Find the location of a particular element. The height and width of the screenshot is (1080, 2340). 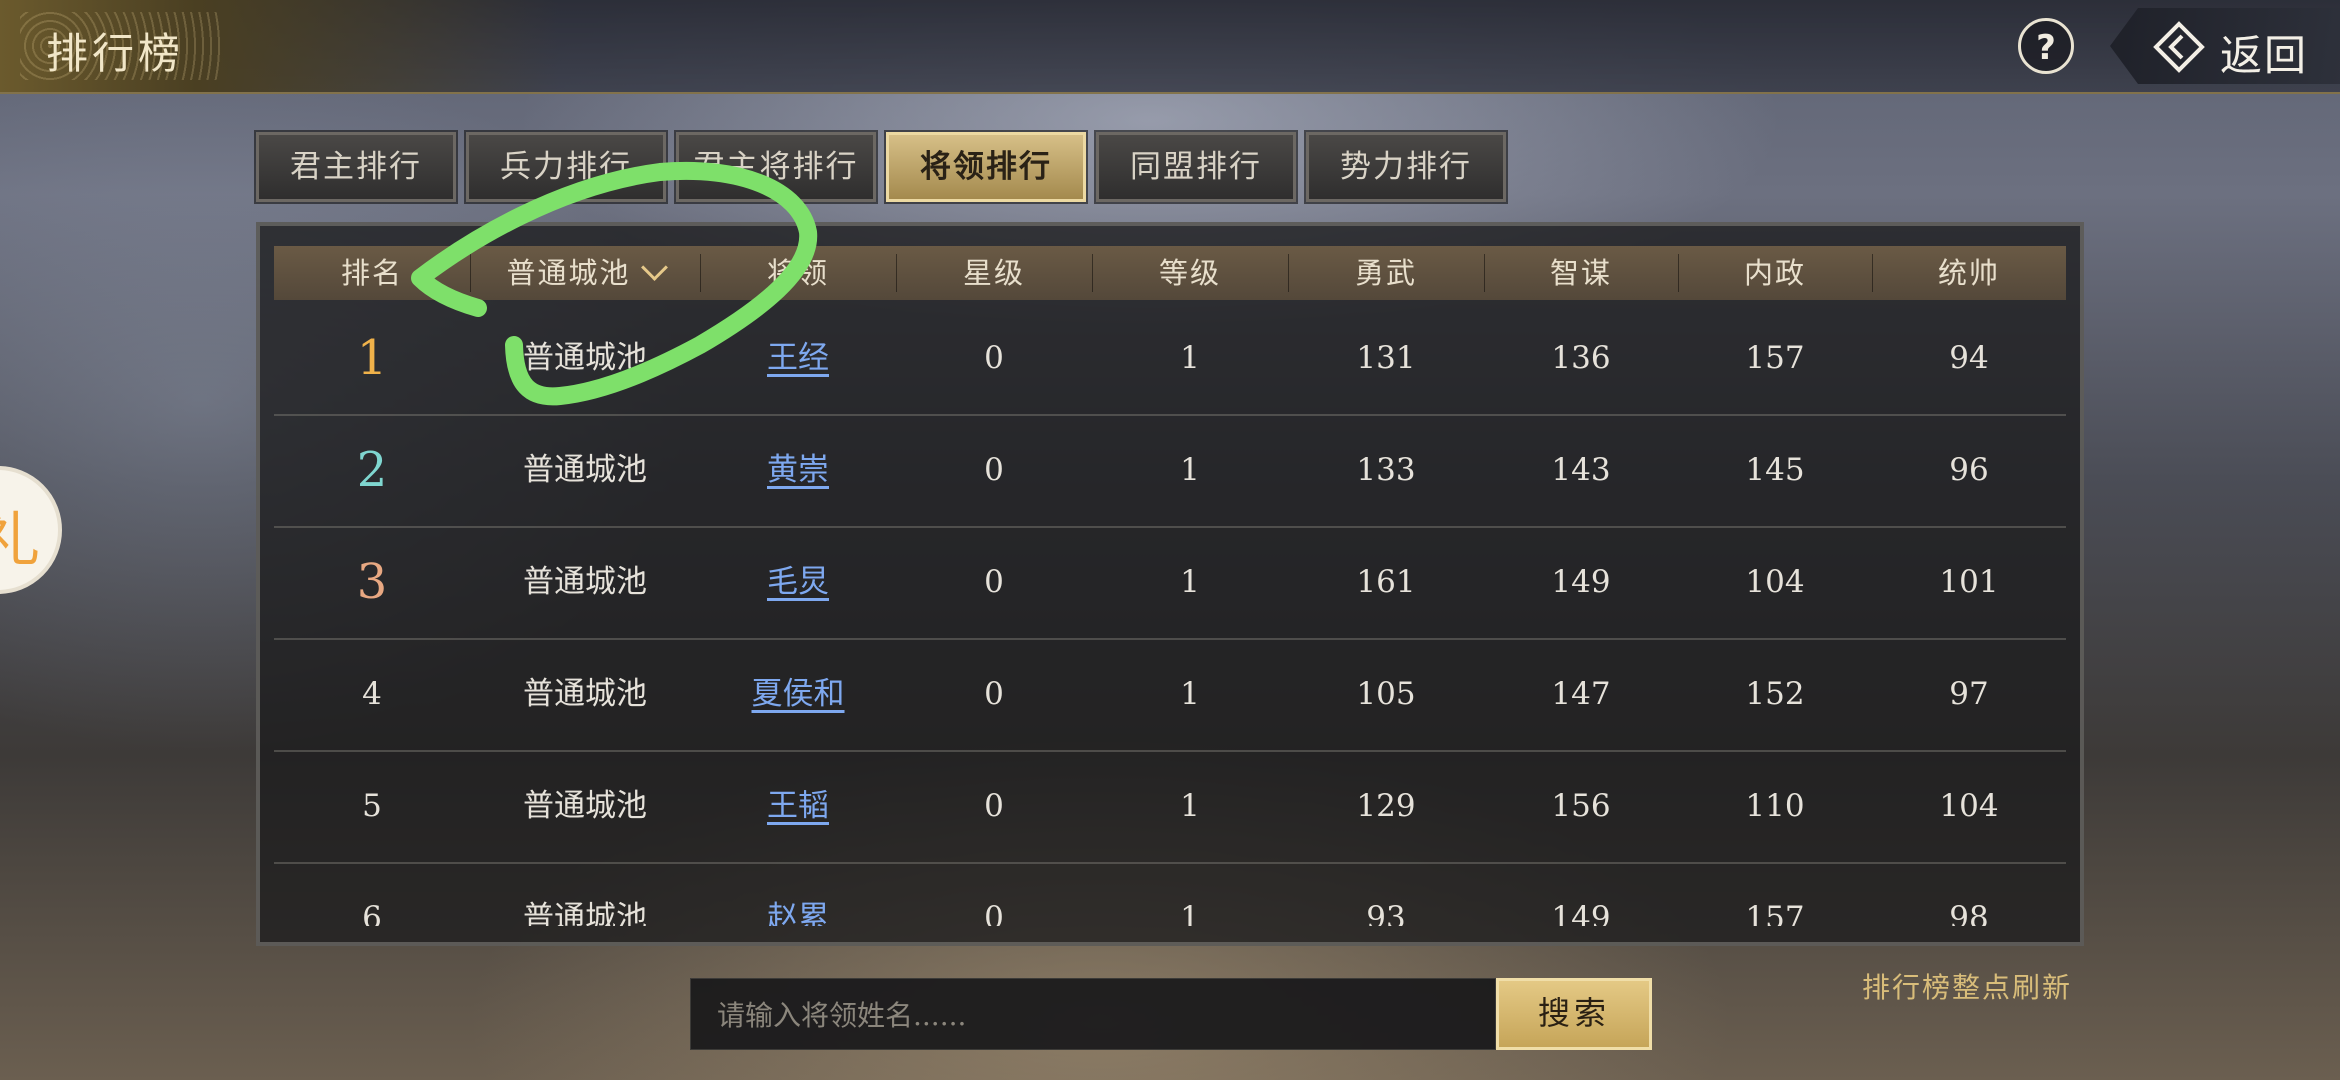

command-cell: 96 is located at coordinates (1969, 470).